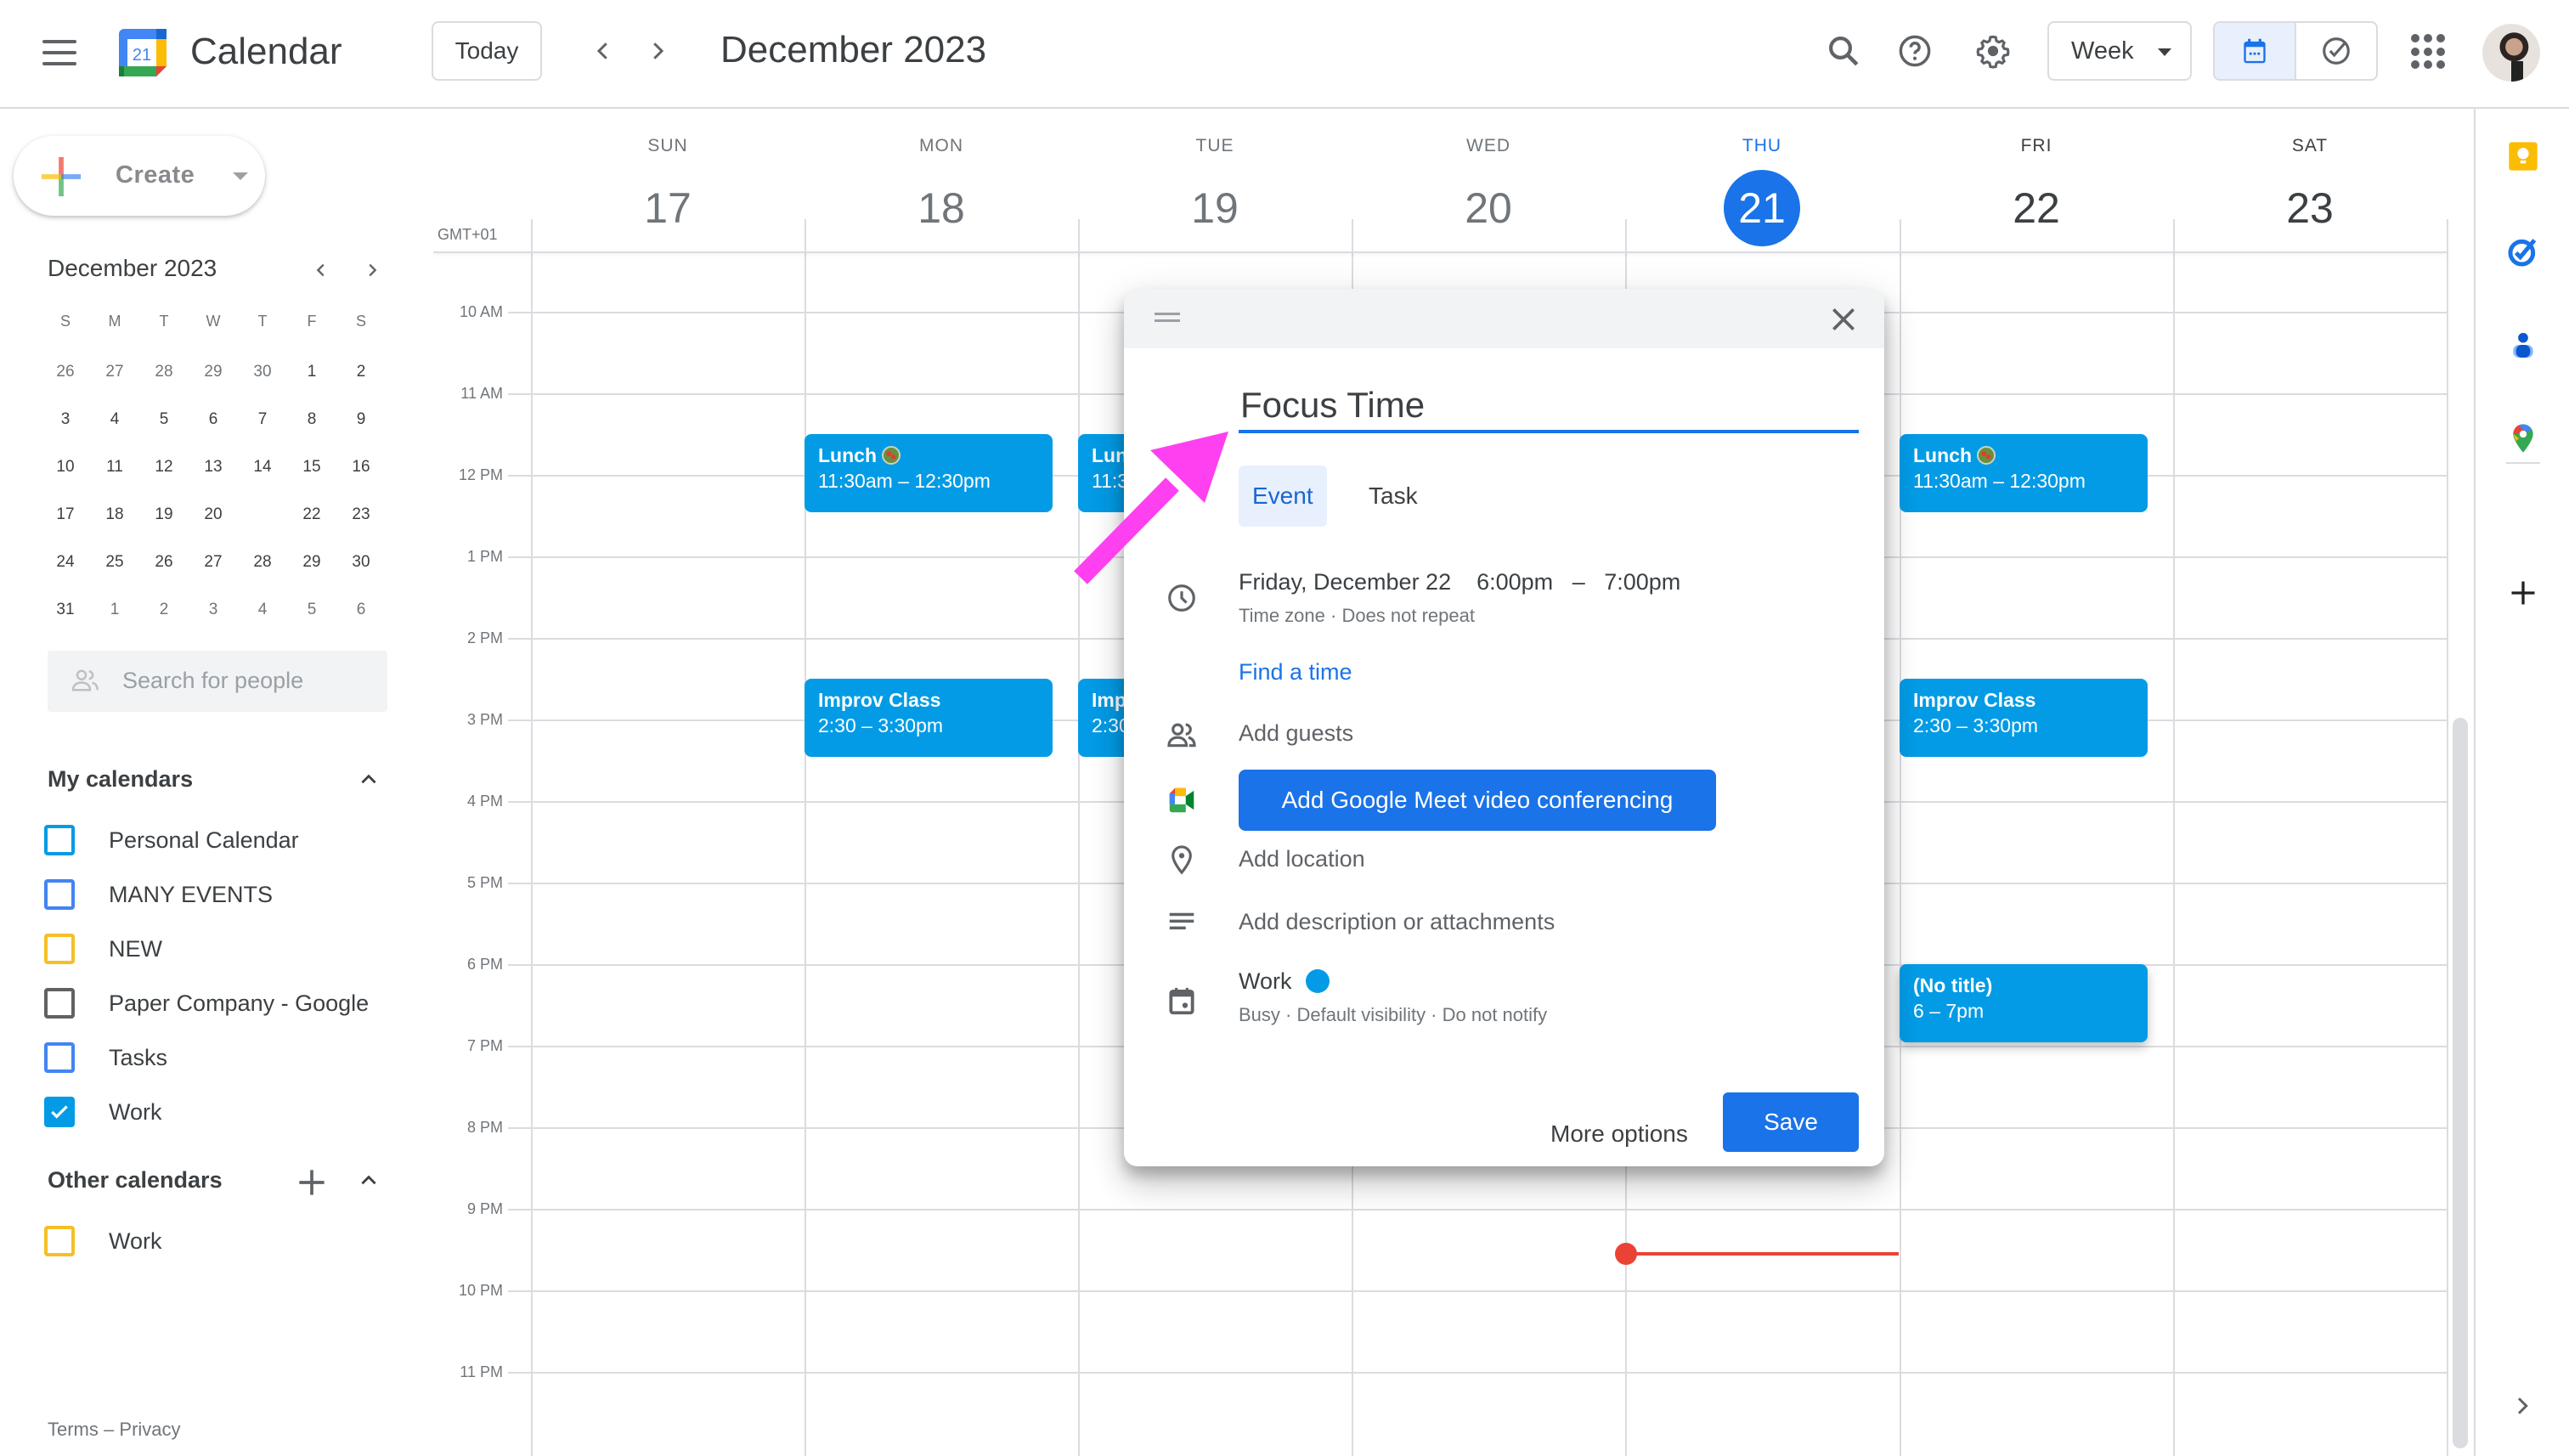 Image resolution: width=2569 pixels, height=1456 pixels. Describe the element at coordinates (262, 420) in the screenshot. I see `mini-calendar-day: 7` at that location.